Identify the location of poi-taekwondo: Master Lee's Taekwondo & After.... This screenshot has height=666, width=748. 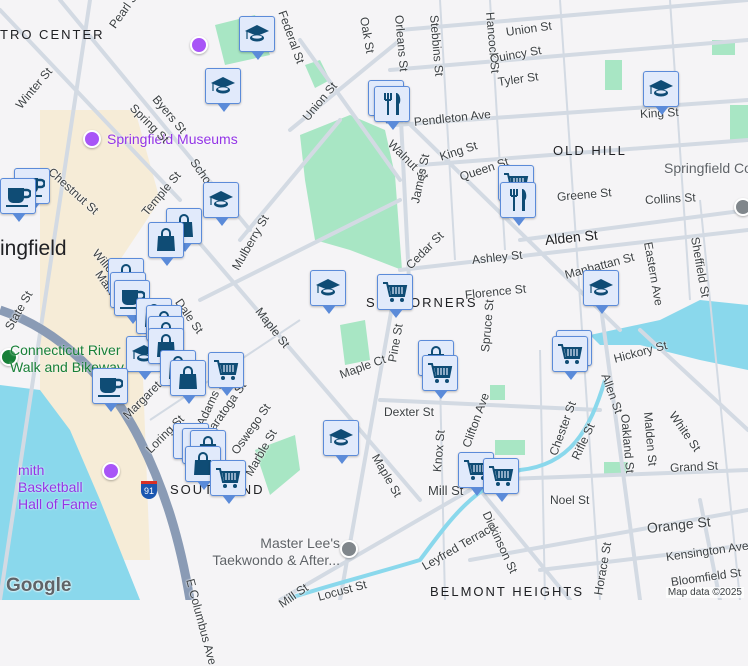
(272, 552).